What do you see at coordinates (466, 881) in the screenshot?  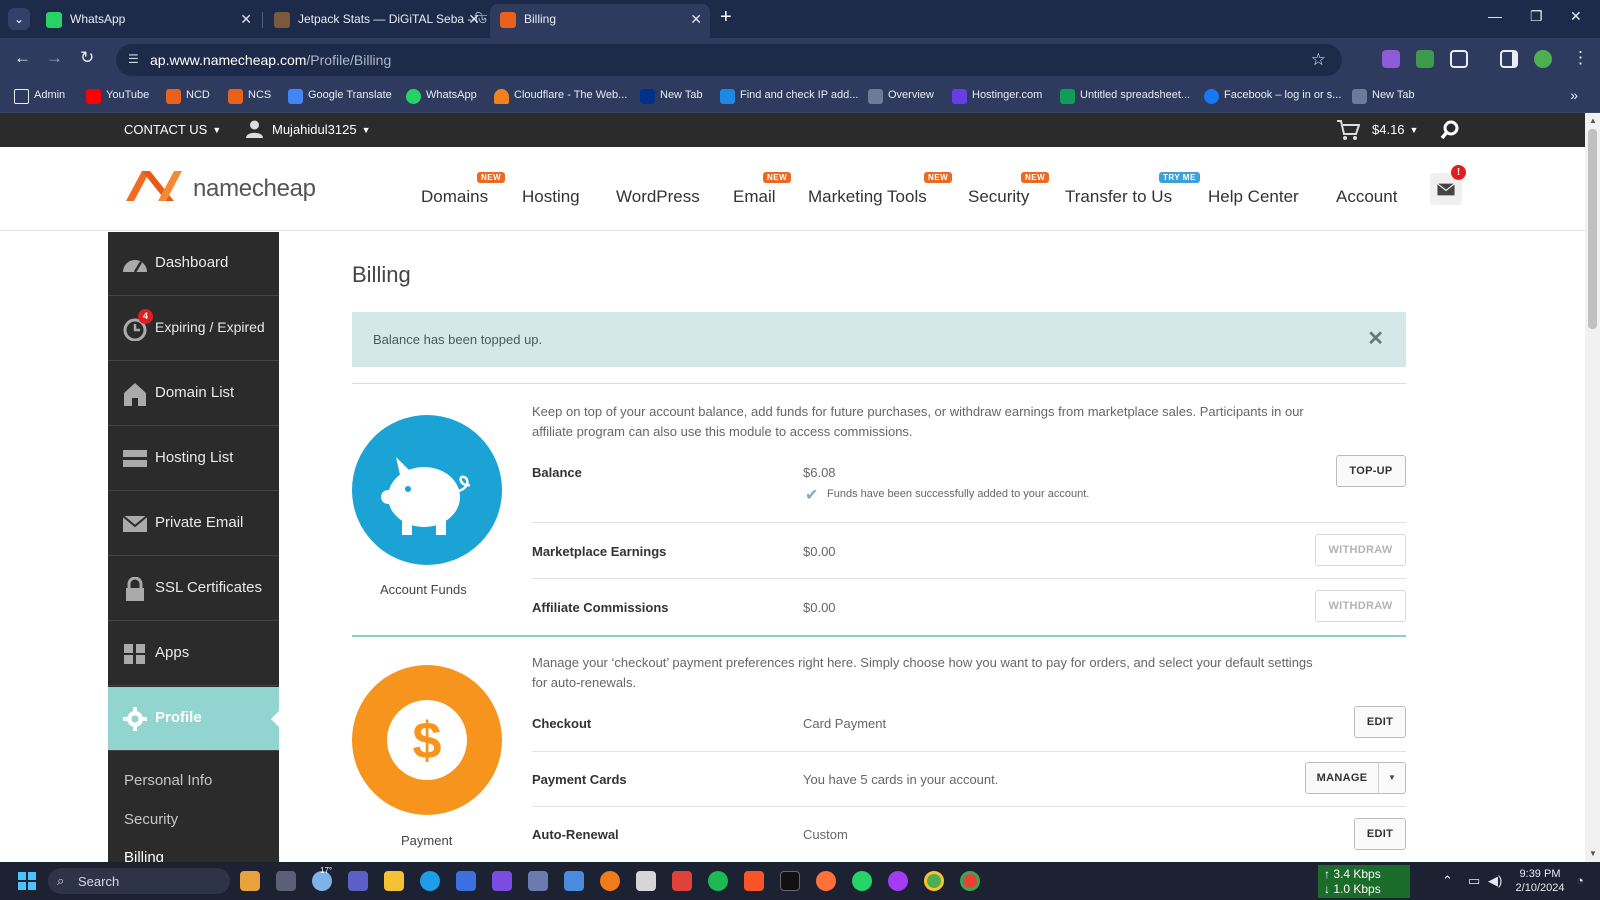 I see `store-icon` at bounding box center [466, 881].